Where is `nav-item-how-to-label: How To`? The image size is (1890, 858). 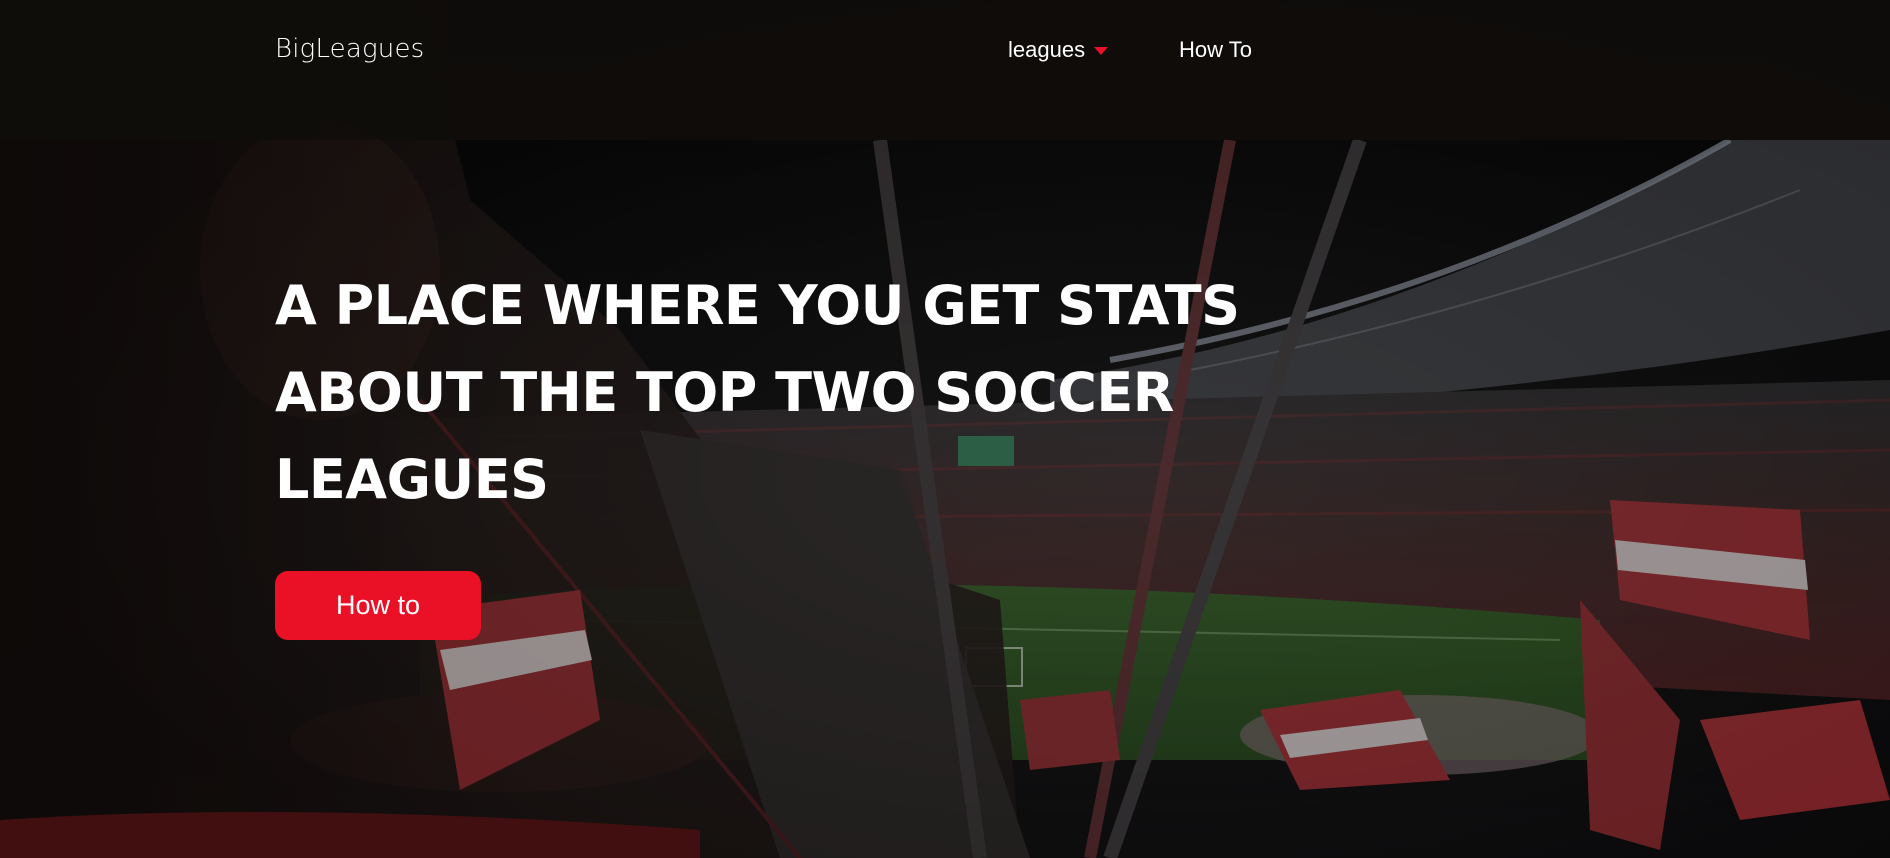 nav-item-how-to-label: How To is located at coordinates (1215, 49).